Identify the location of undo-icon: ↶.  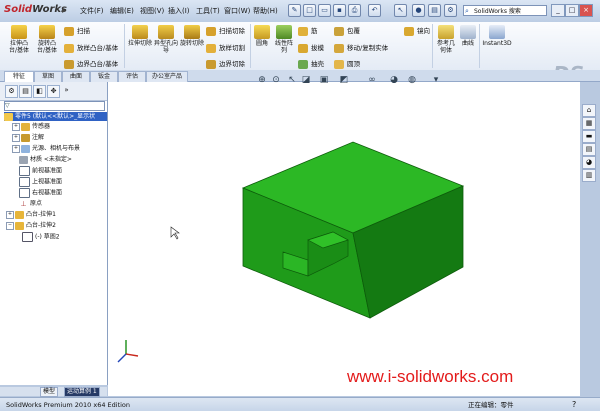
(374, 10).